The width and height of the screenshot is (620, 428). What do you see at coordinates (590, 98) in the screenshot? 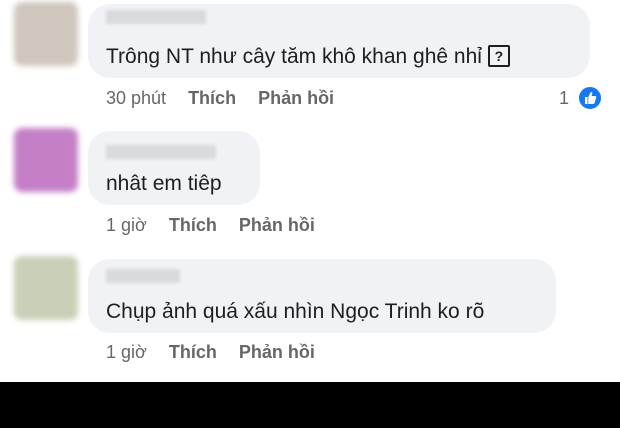
I see `thumbs-up-icon` at bounding box center [590, 98].